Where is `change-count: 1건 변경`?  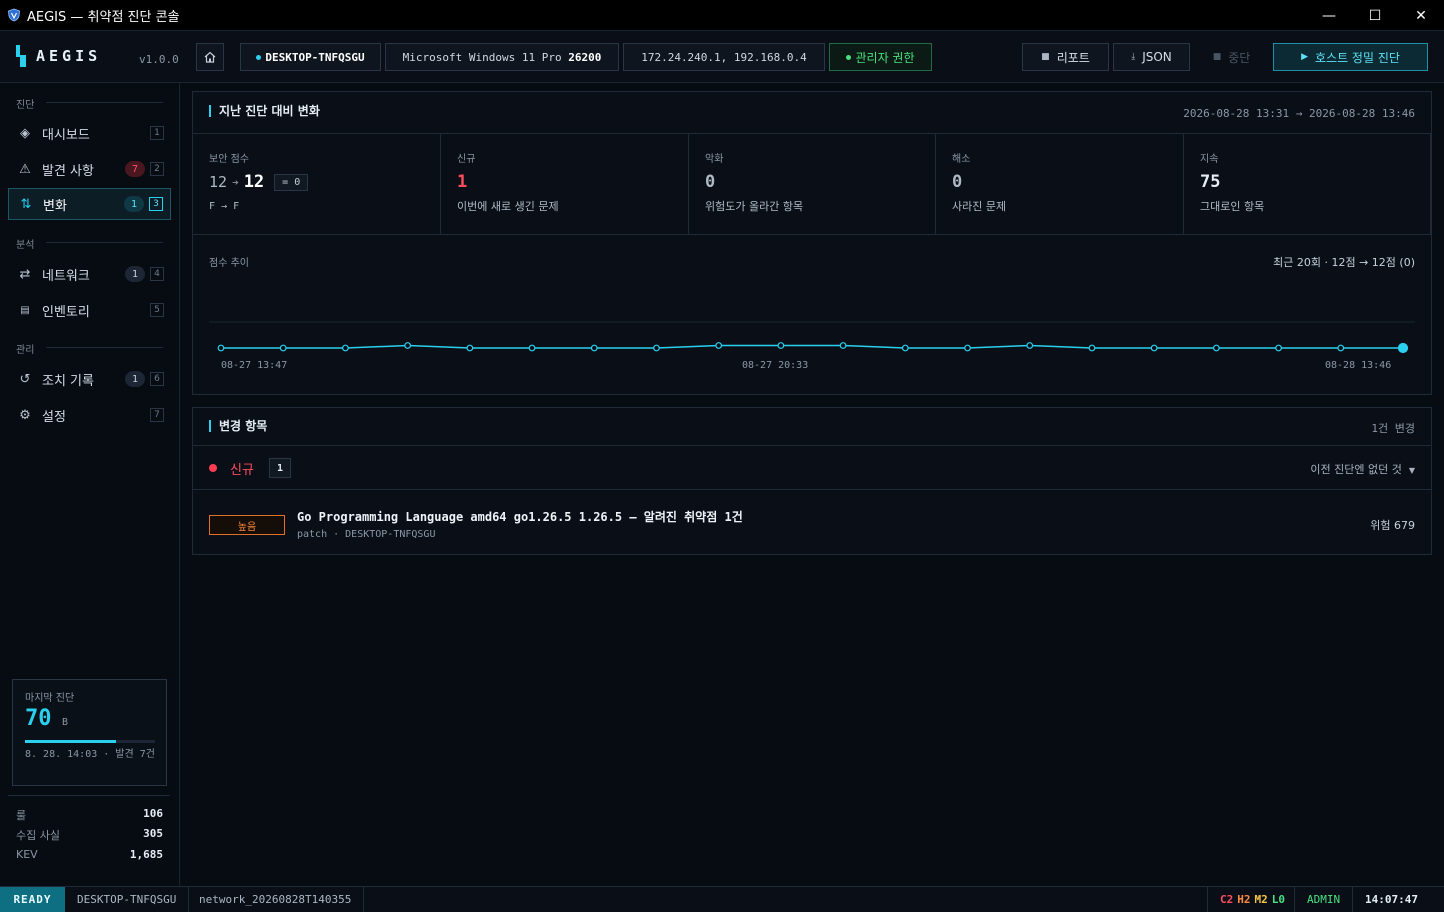 change-count: 1건 변경 is located at coordinates (1393, 428).